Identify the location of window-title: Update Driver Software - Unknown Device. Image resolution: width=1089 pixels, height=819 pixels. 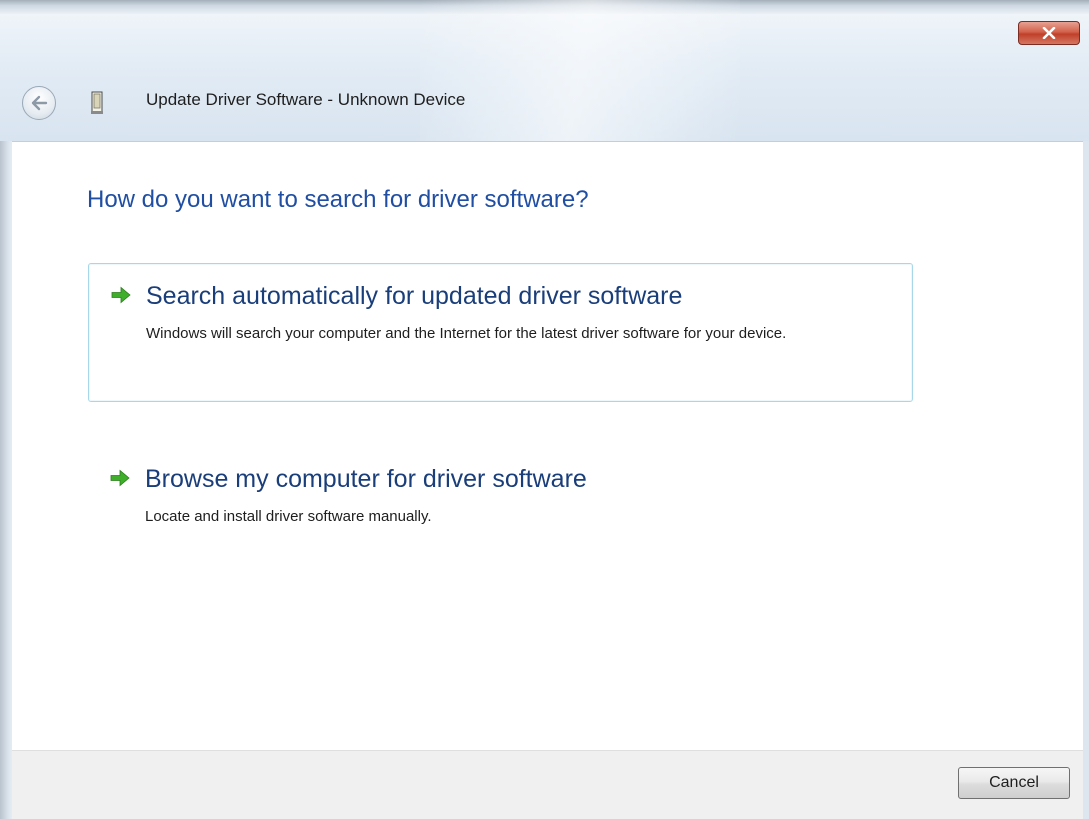
(306, 99).